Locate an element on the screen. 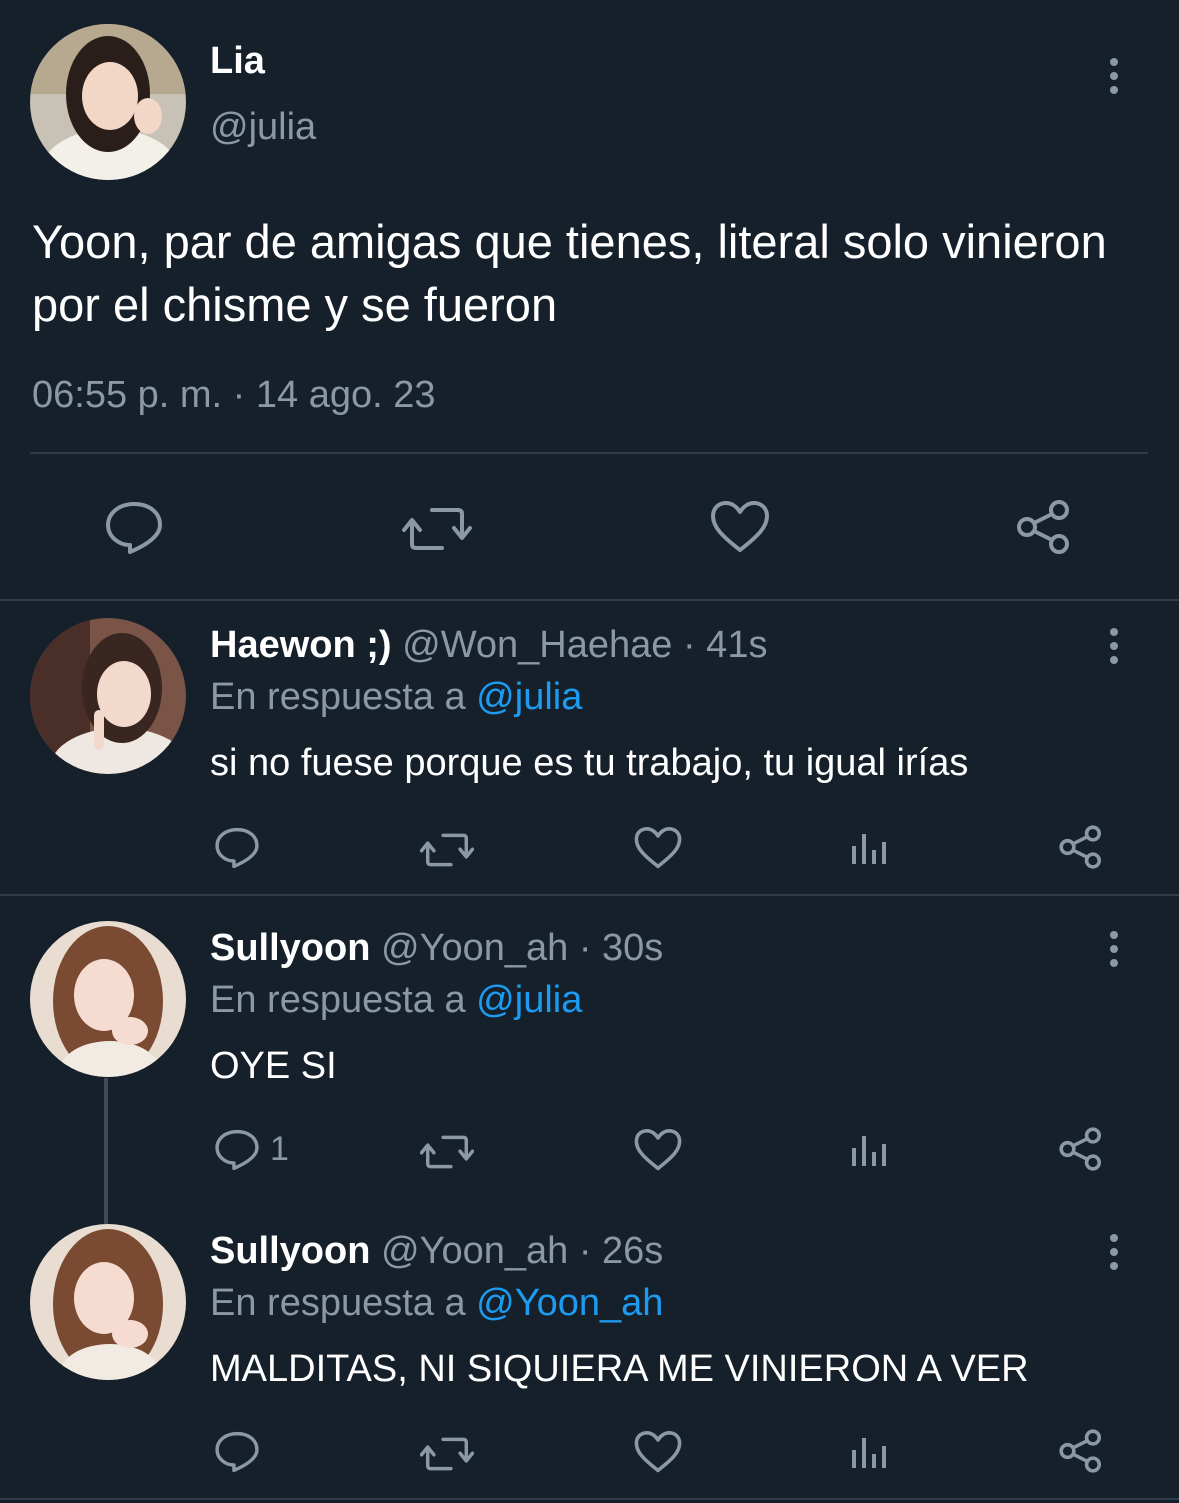 The width and height of the screenshot is (1179, 1503). reply-author-name: Haewon ;) is located at coordinates (301, 645).